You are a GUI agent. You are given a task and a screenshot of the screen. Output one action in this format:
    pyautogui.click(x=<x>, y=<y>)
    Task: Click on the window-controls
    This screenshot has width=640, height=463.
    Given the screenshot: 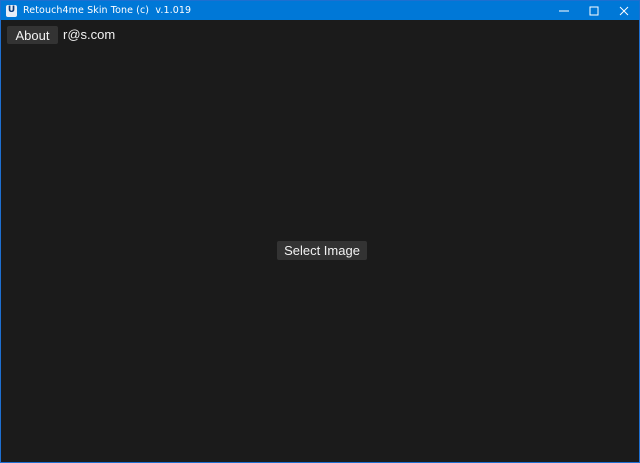 What is the action you would take?
    pyautogui.click(x=594, y=10)
    